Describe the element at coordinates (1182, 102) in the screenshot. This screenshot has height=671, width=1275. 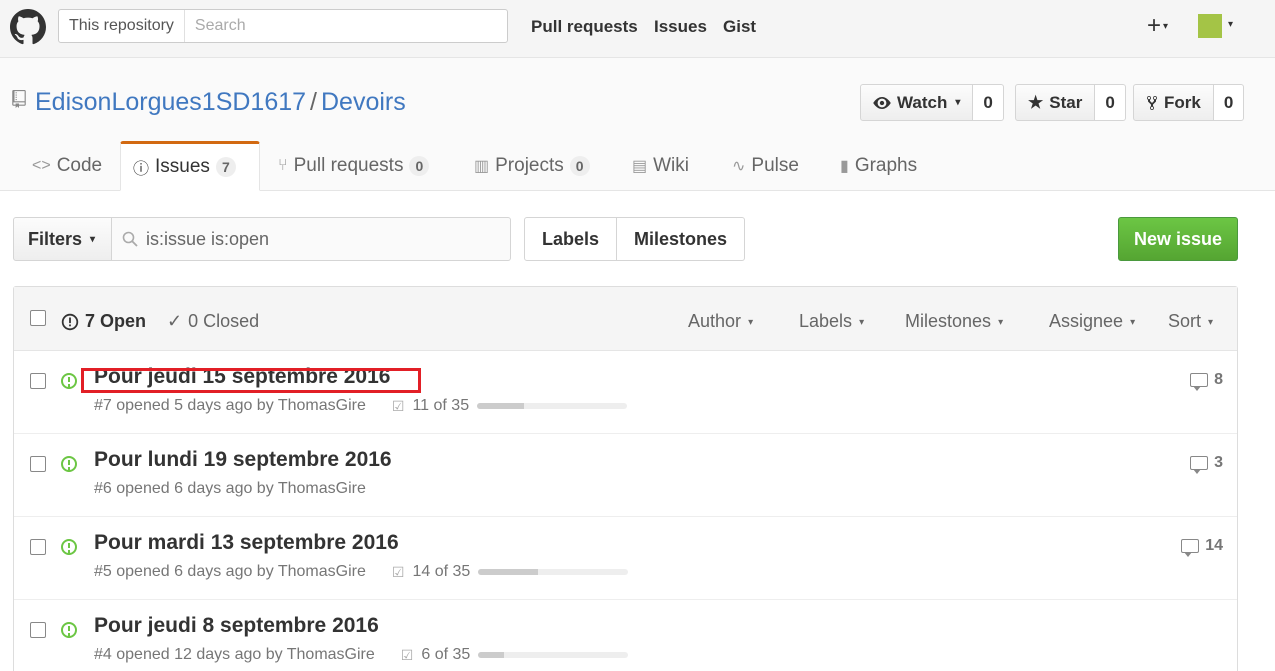
I see `fork-label: Fork` at that location.